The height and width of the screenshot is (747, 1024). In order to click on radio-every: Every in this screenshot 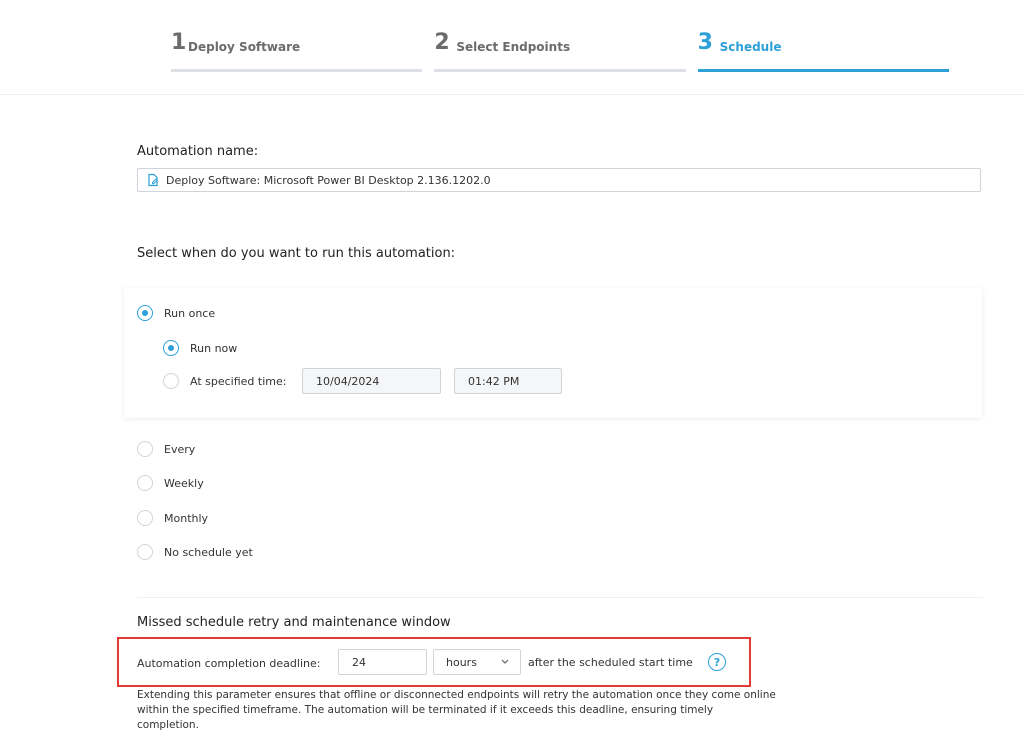, I will do `click(166, 449)`.